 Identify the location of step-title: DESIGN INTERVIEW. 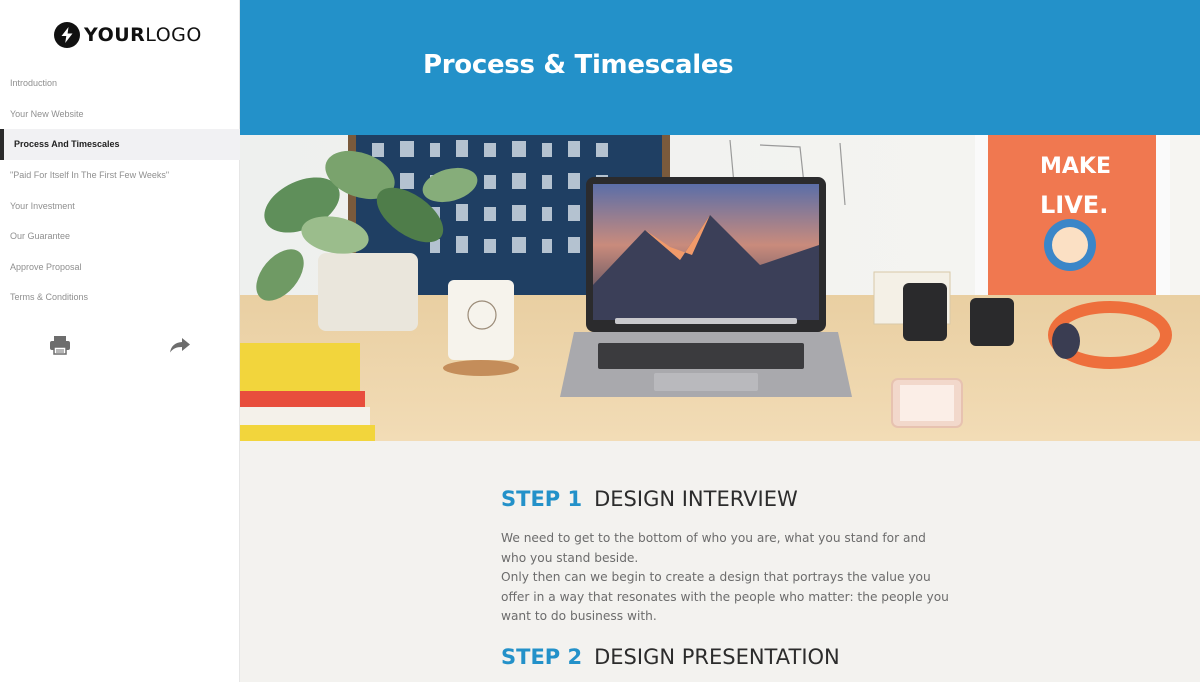
(696, 499).